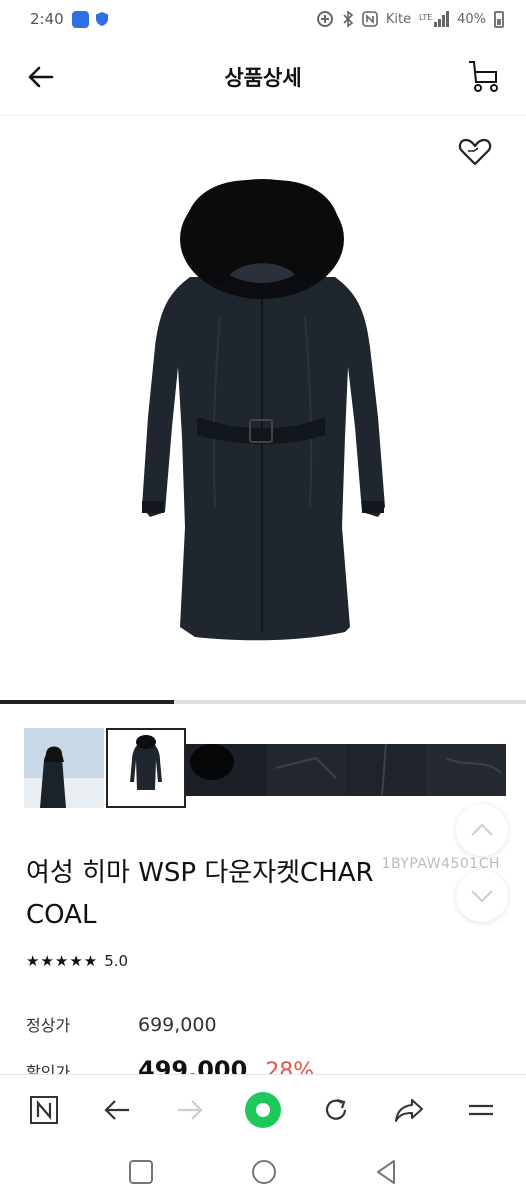 Image resolution: width=526 pixels, height=1200 pixels. I want to click on naver-n-icon, so click(44, 1109).